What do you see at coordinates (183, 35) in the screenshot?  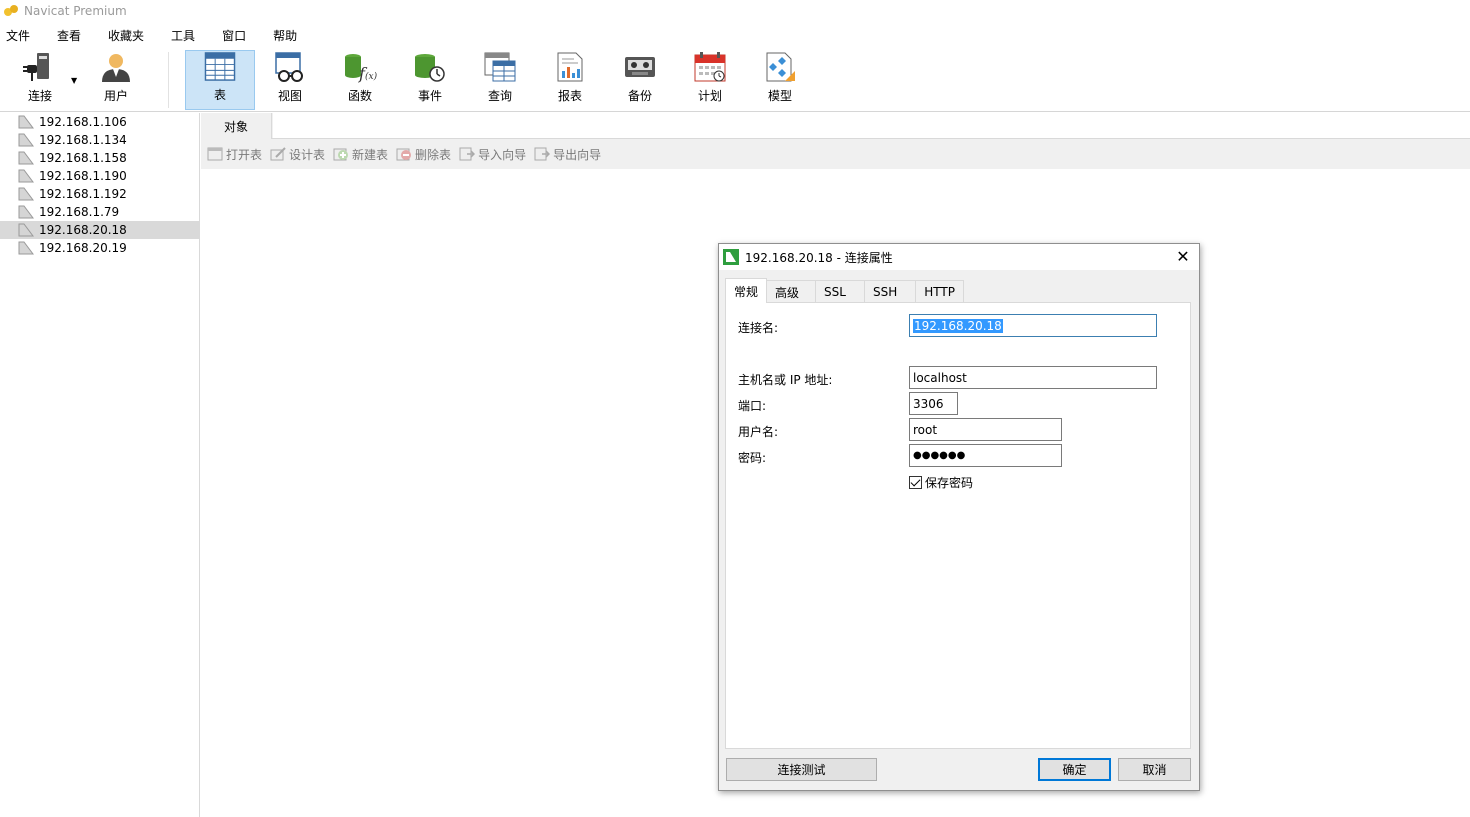 I see `menu-tools: 工具` at bounding box center [183, 35].